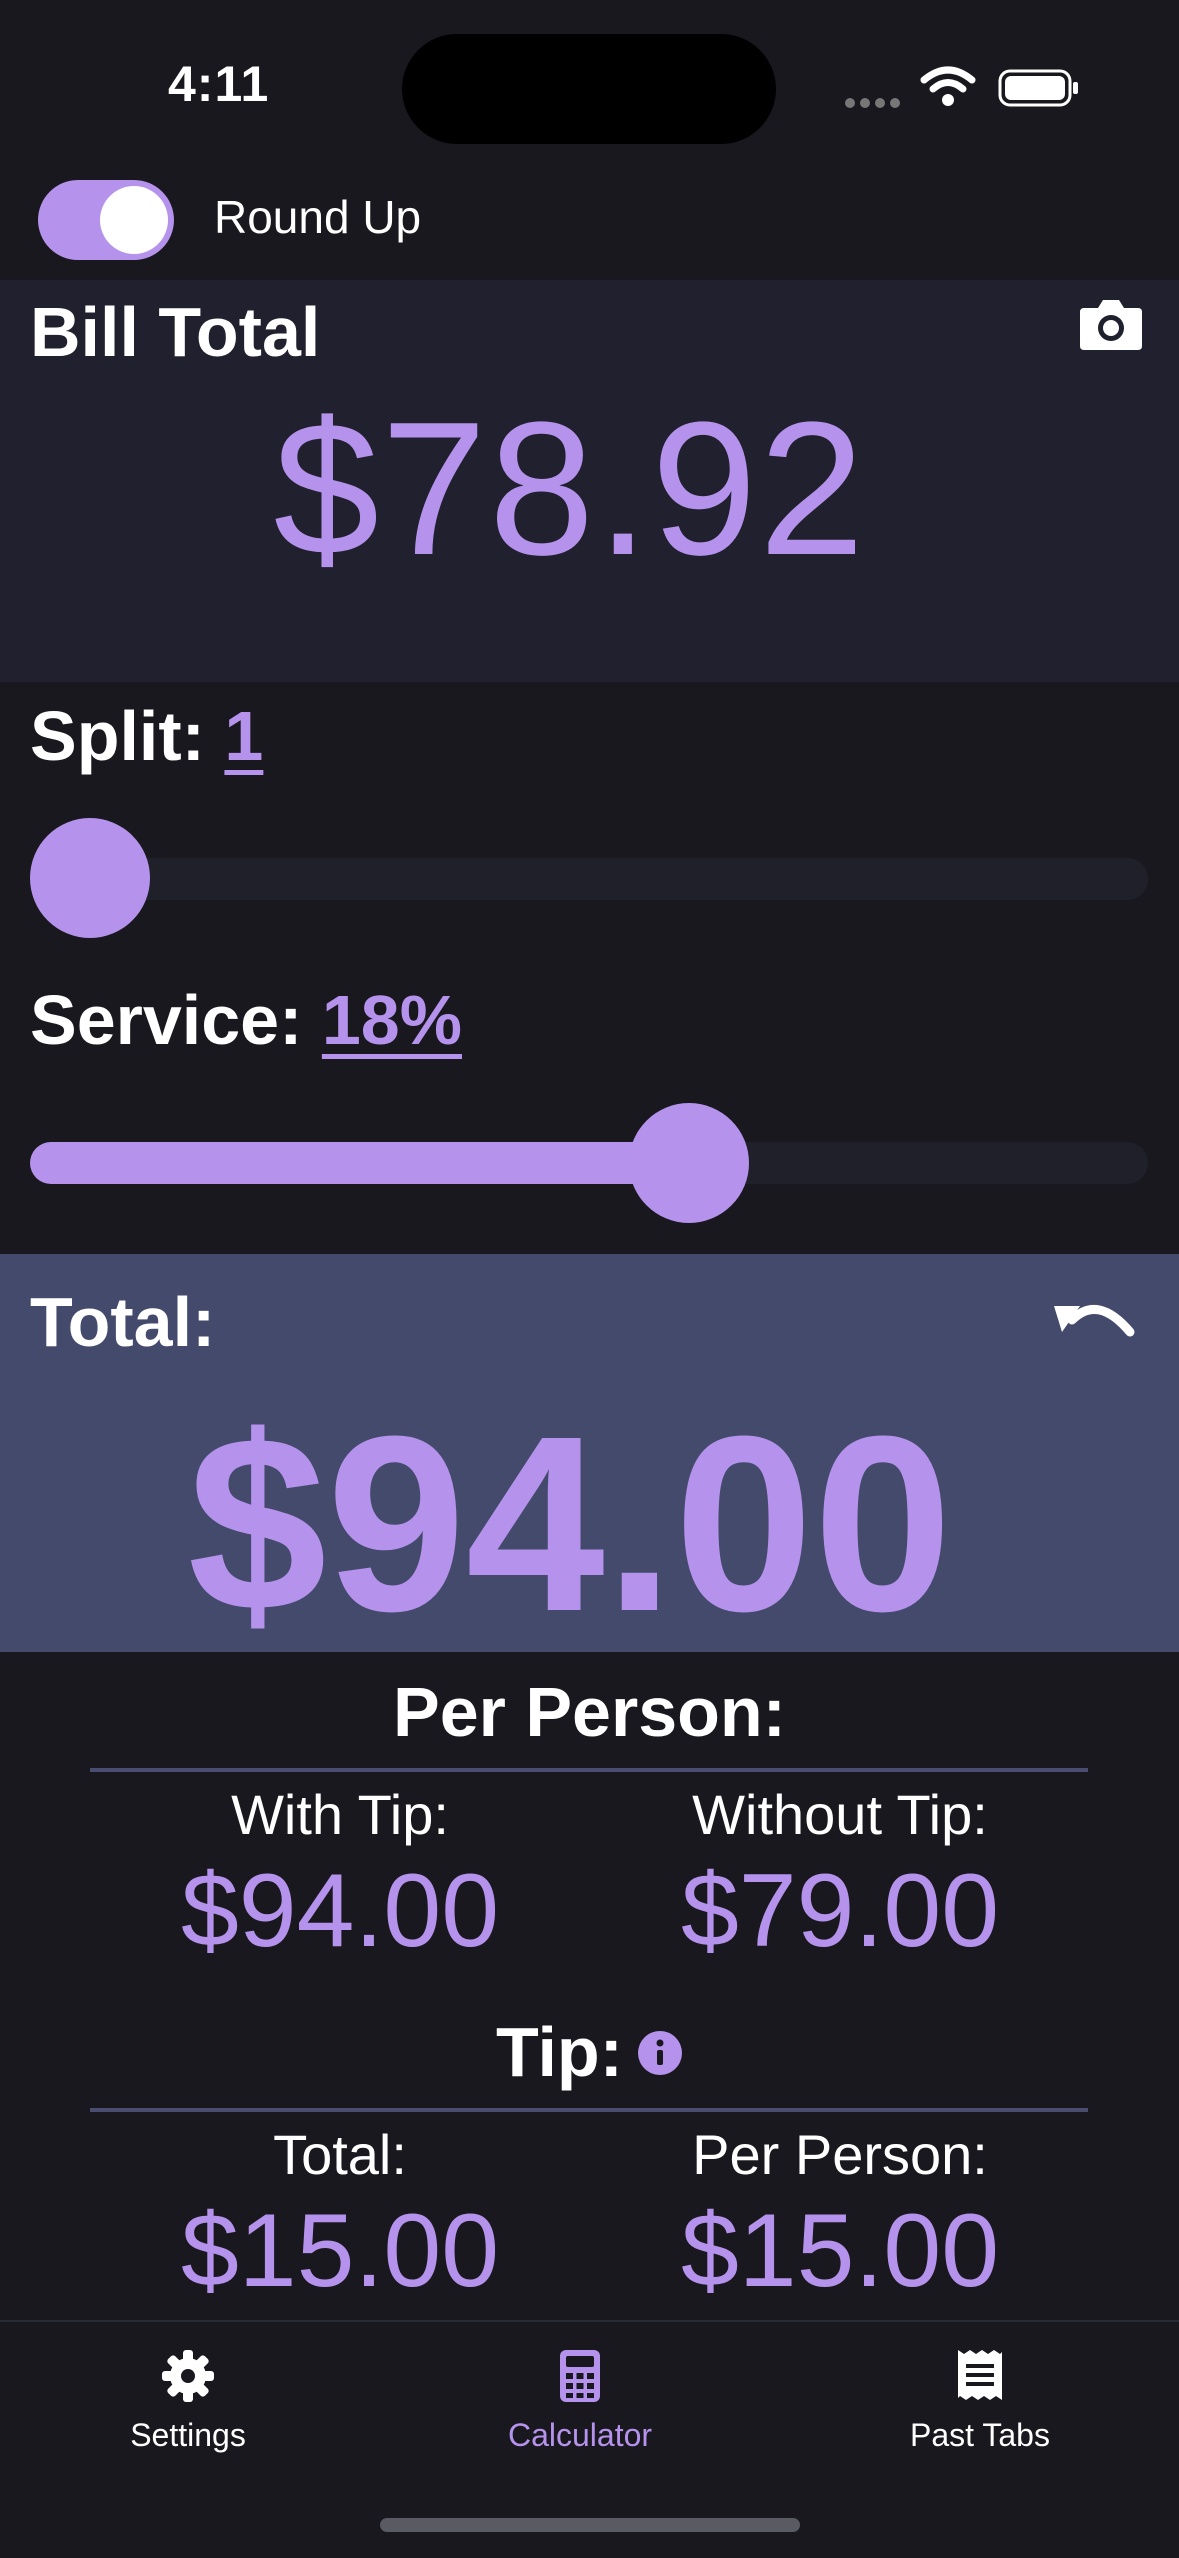 The image size is (1179, 2558). What do you see at coordinates (688, 1163) in the screenshot?
I see `service-slider-thumb` at bounding box center [688, 1163].